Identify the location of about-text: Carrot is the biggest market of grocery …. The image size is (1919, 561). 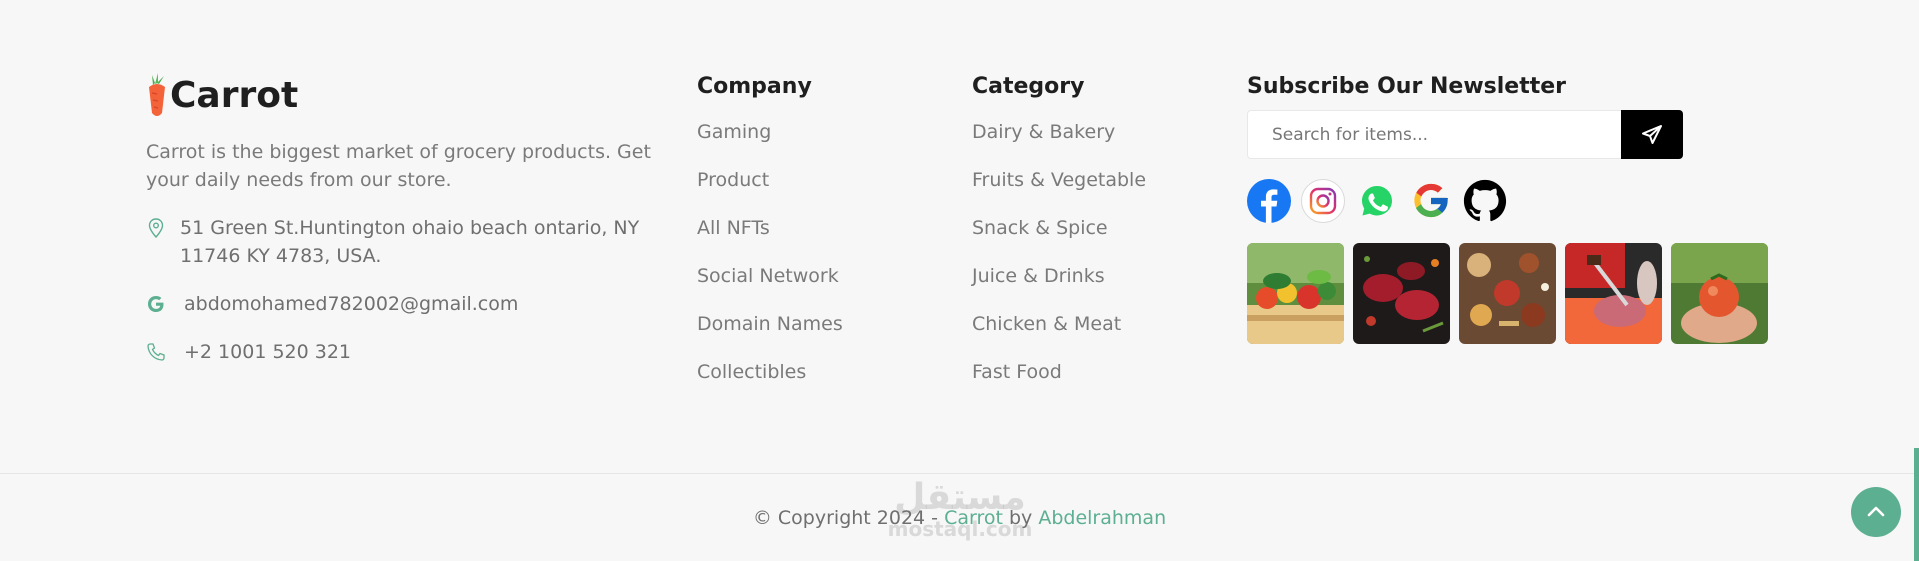
(398, 166).